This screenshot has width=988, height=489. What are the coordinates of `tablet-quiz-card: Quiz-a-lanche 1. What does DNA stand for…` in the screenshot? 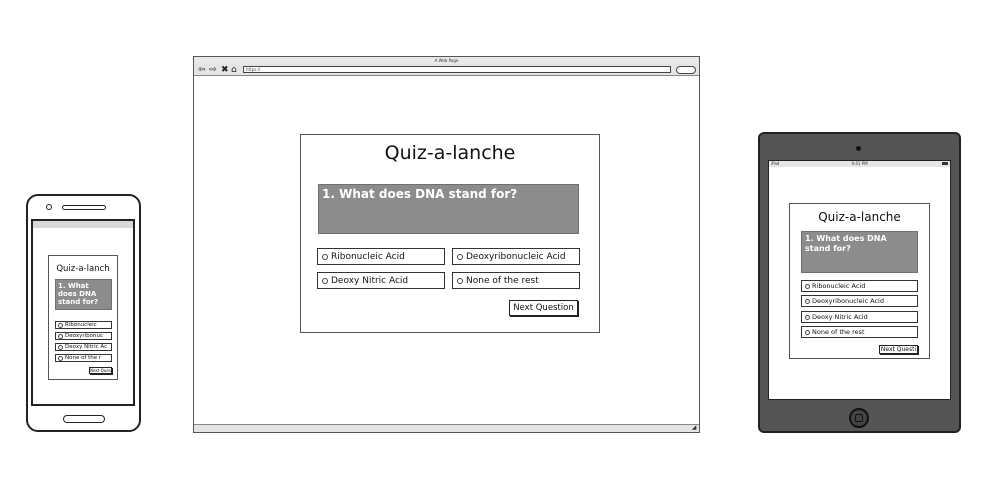 It's located at (859, 281).